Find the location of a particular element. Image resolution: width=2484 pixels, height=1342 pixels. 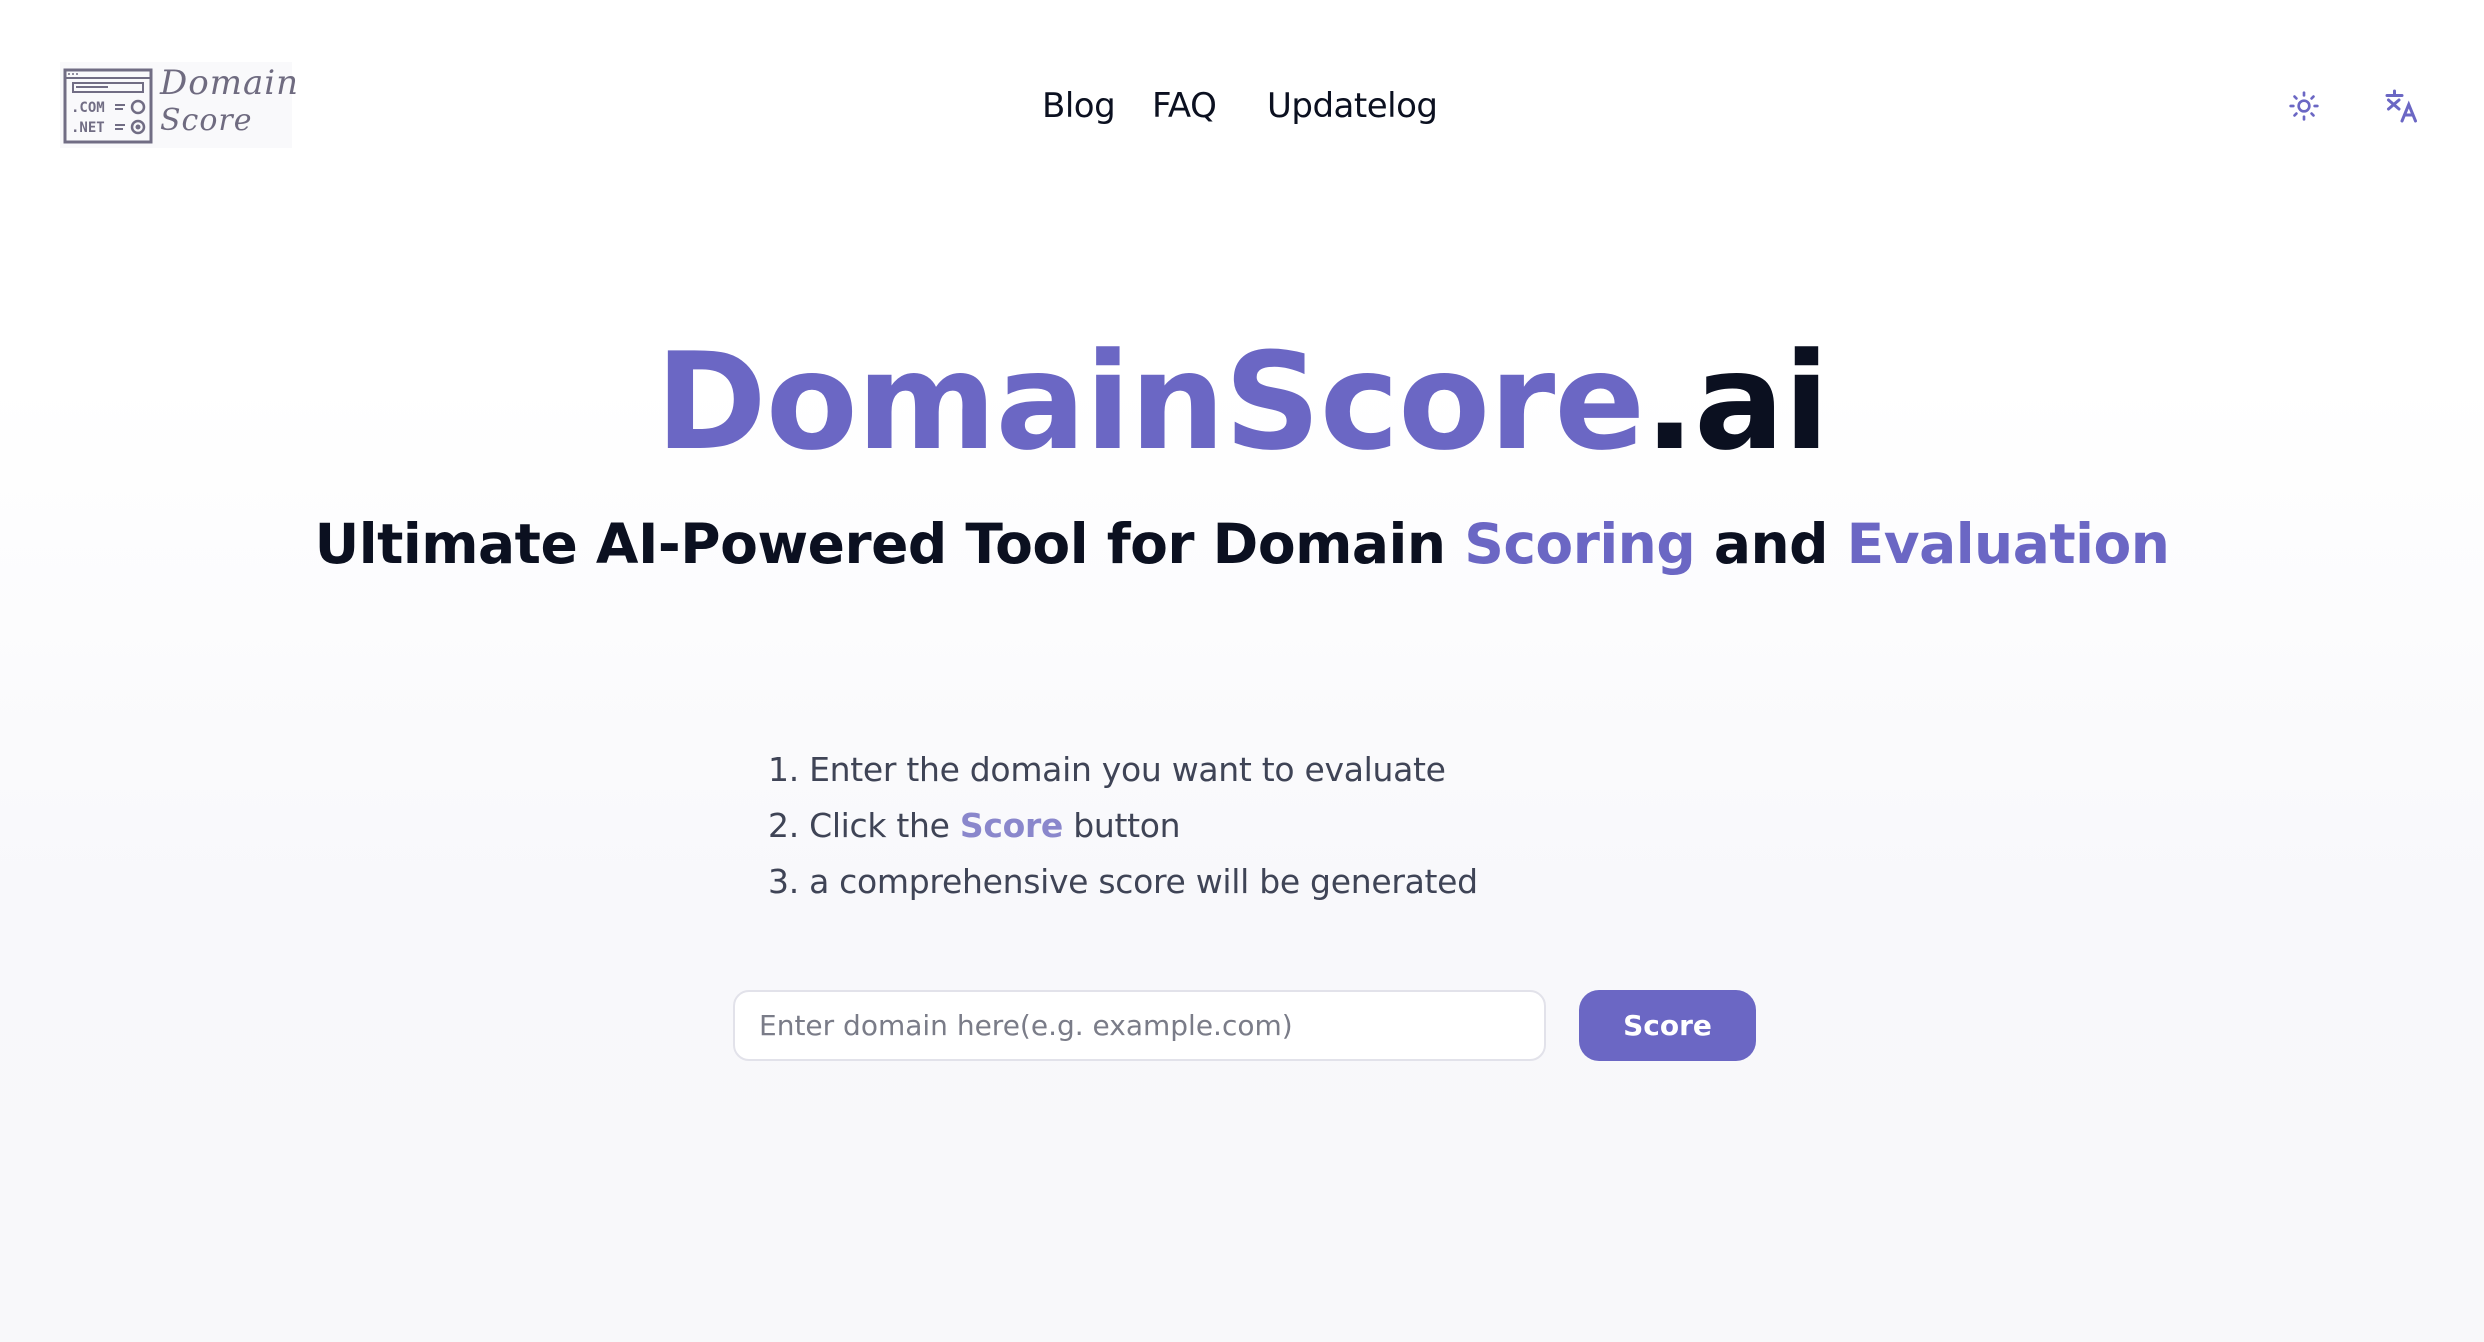

score-button: Score is located at coordinates (1667, 1025).